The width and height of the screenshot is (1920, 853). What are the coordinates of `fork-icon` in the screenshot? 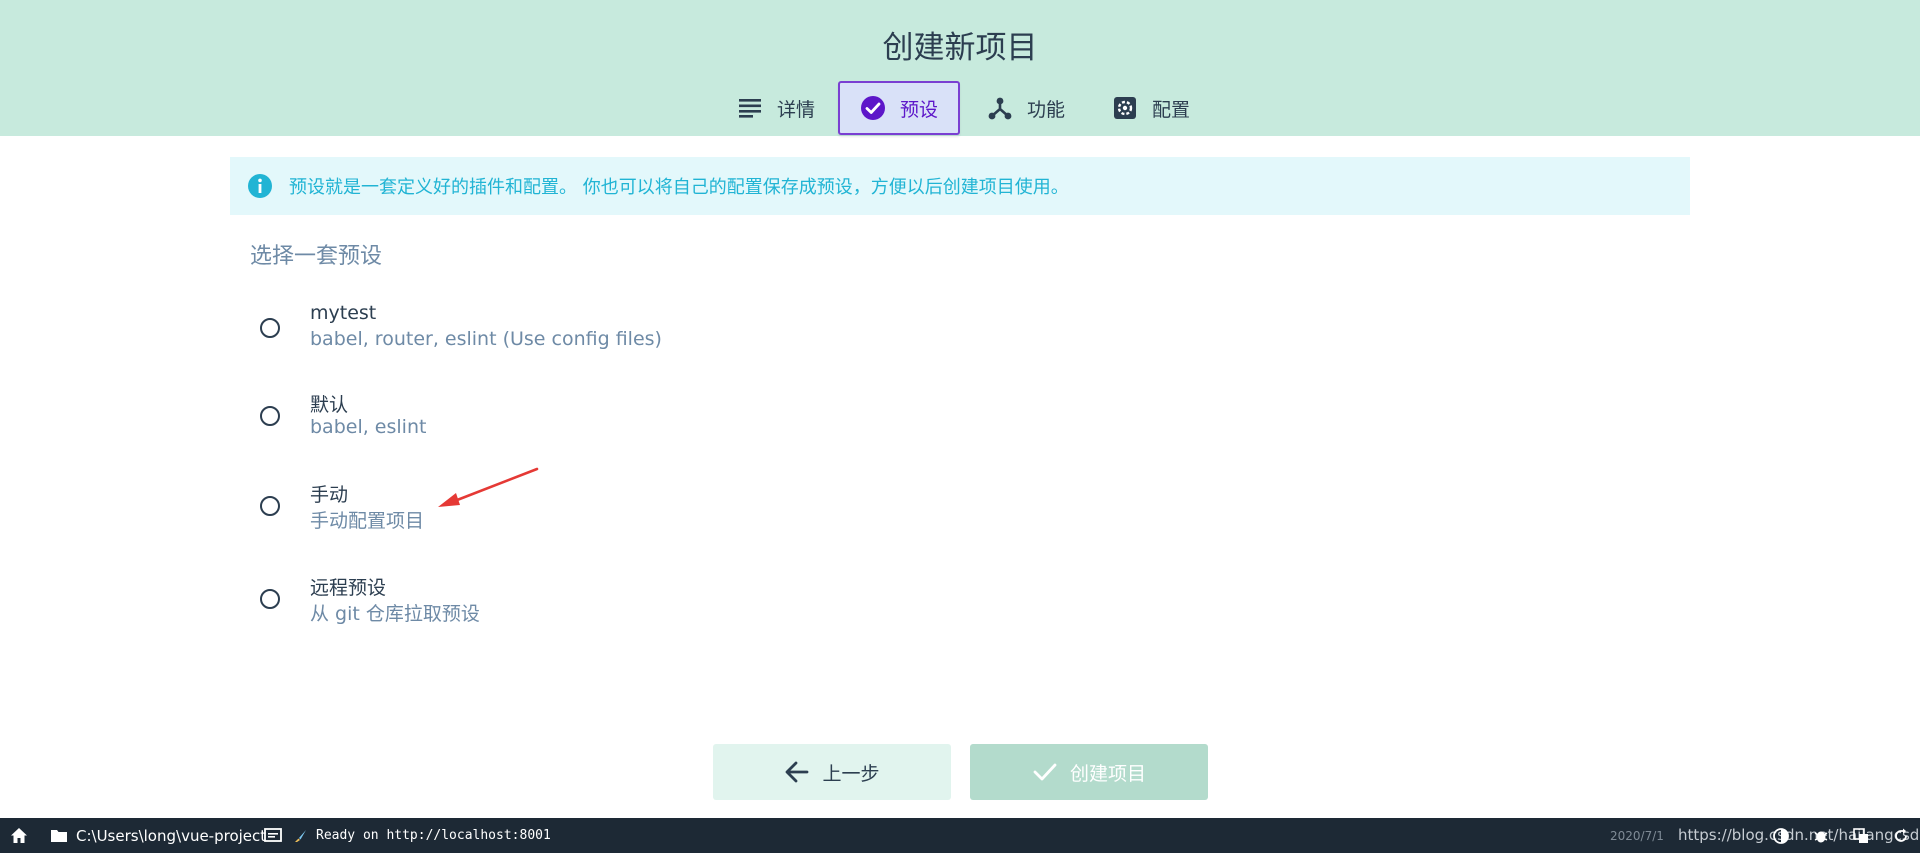 It's located at (1000, 108).